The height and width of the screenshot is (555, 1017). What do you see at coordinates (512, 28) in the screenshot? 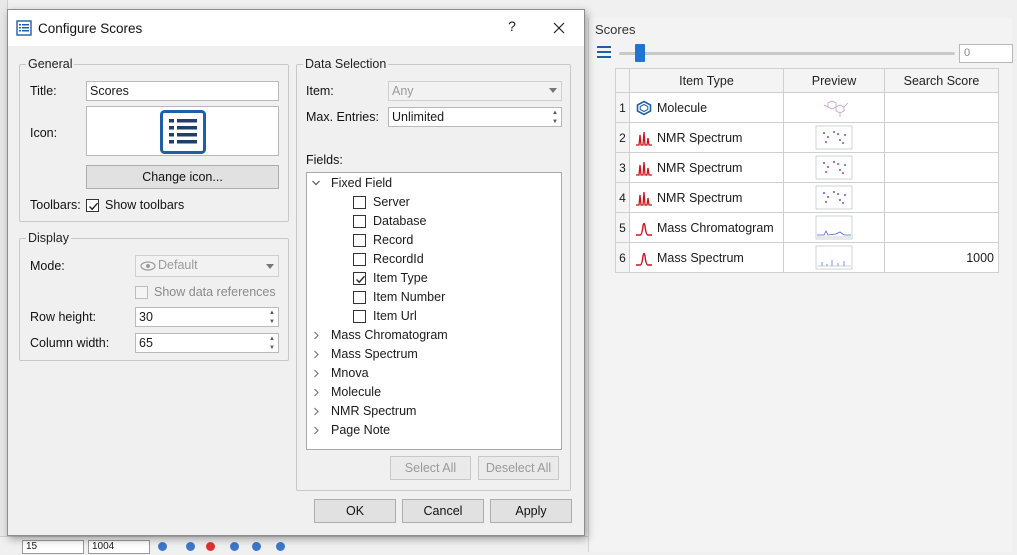
I see `help-button: ?` at bounding box center [512, 28].